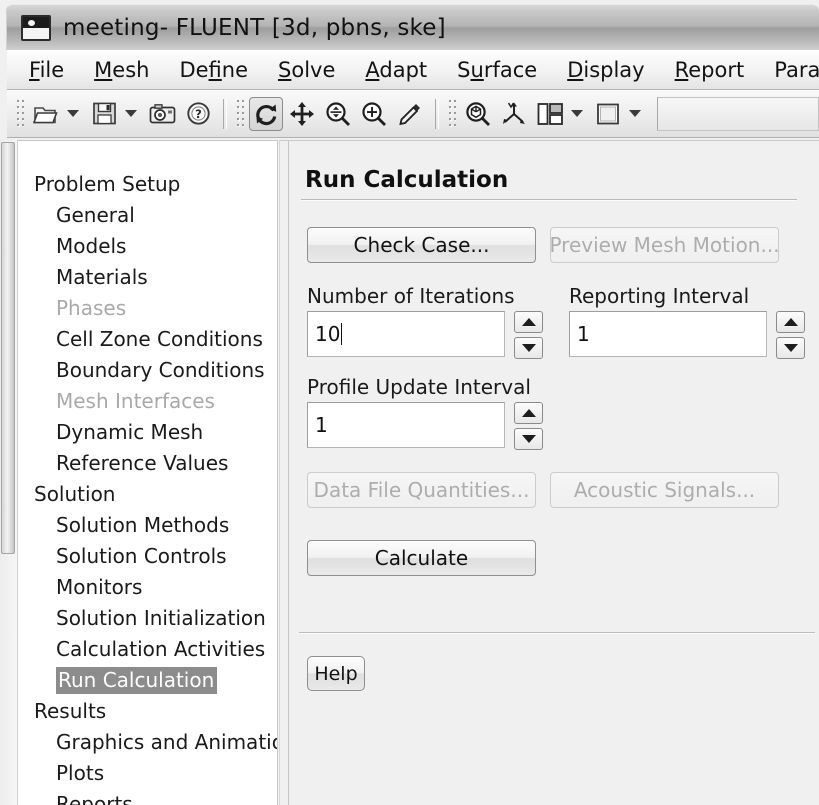  I want to click on reporting-interval-label: Reporting Interval, so click(659, 296).